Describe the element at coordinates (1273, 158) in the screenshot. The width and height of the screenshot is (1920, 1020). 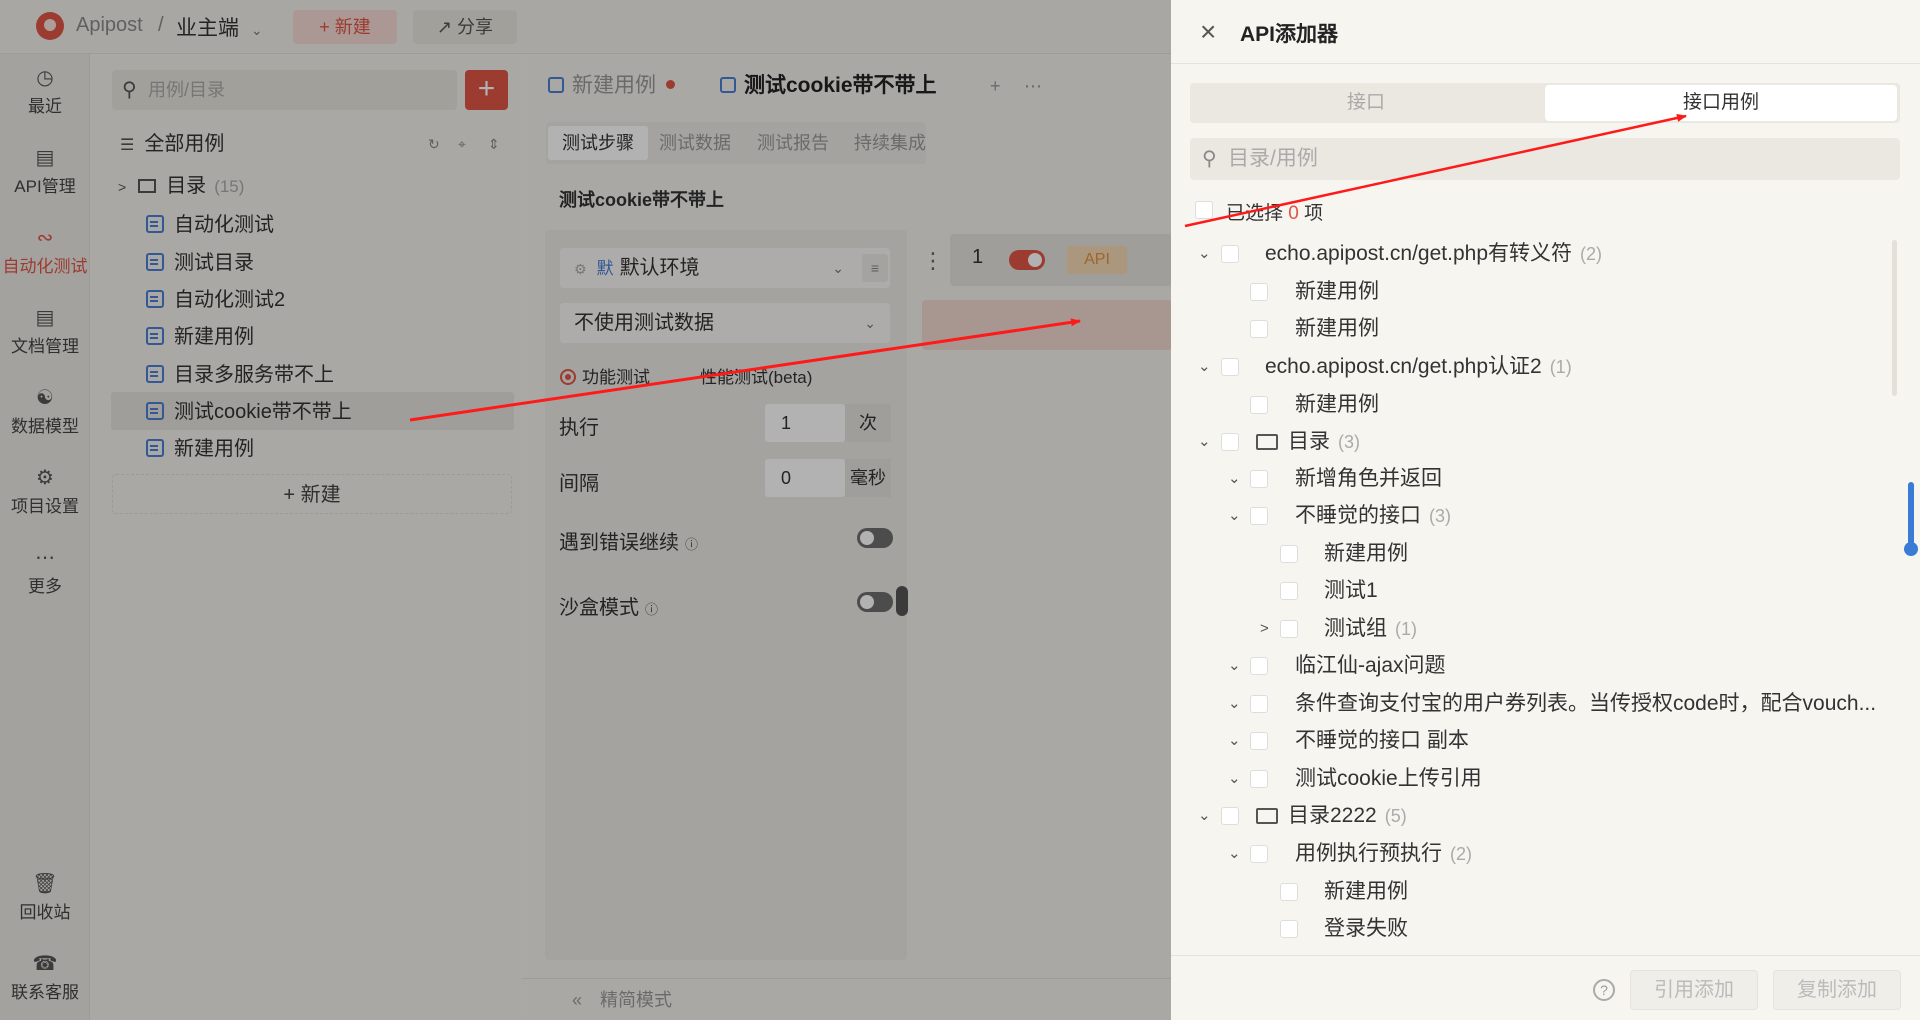
I see `drawer-search-placeholder: 目录/用例` at that location.